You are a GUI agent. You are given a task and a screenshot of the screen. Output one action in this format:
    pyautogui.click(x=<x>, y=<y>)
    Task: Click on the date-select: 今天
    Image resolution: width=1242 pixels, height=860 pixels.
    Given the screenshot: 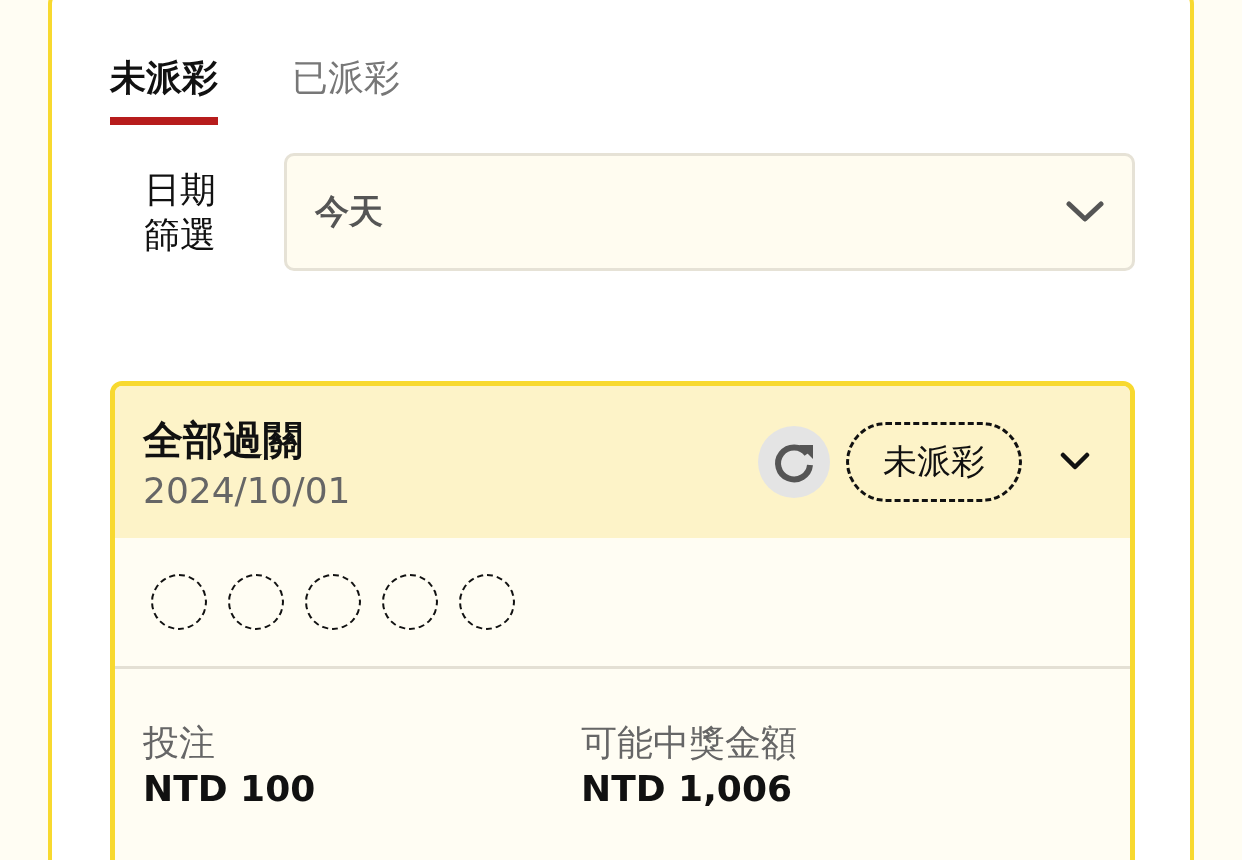 What is the action you would take?
    pyautogui.click(x=709, y=212)
    